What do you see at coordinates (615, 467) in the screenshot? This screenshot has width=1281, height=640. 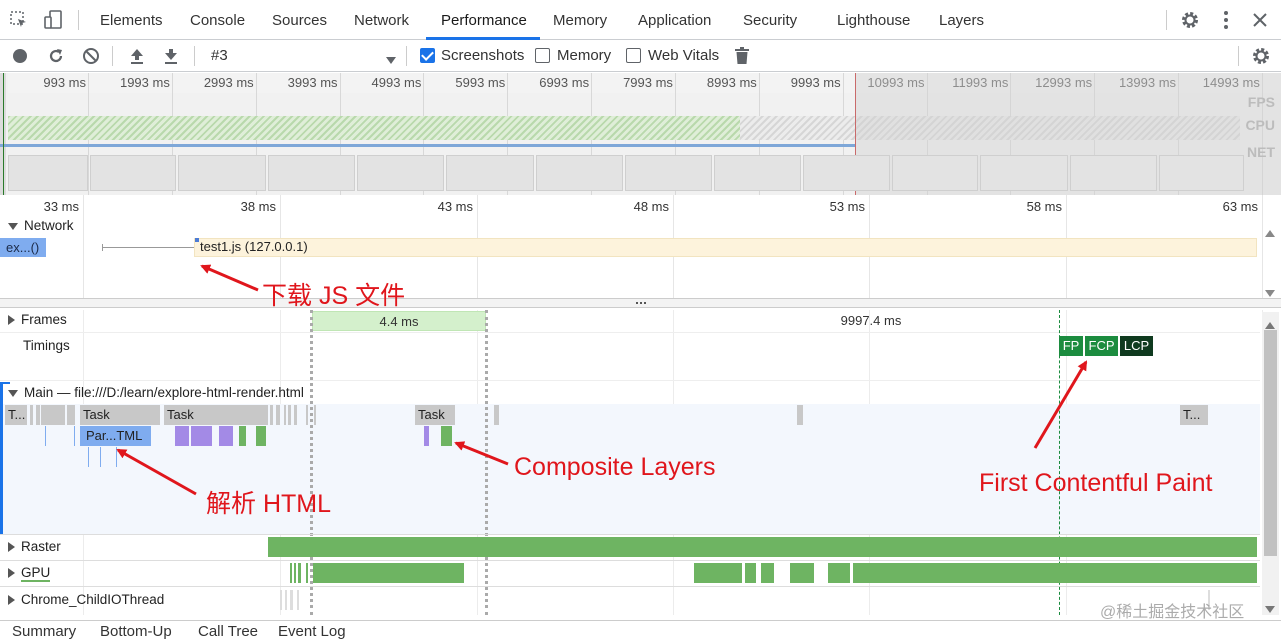 I see `annotation-composite-layers: Composite Layers` at bounding box center [615, 467].